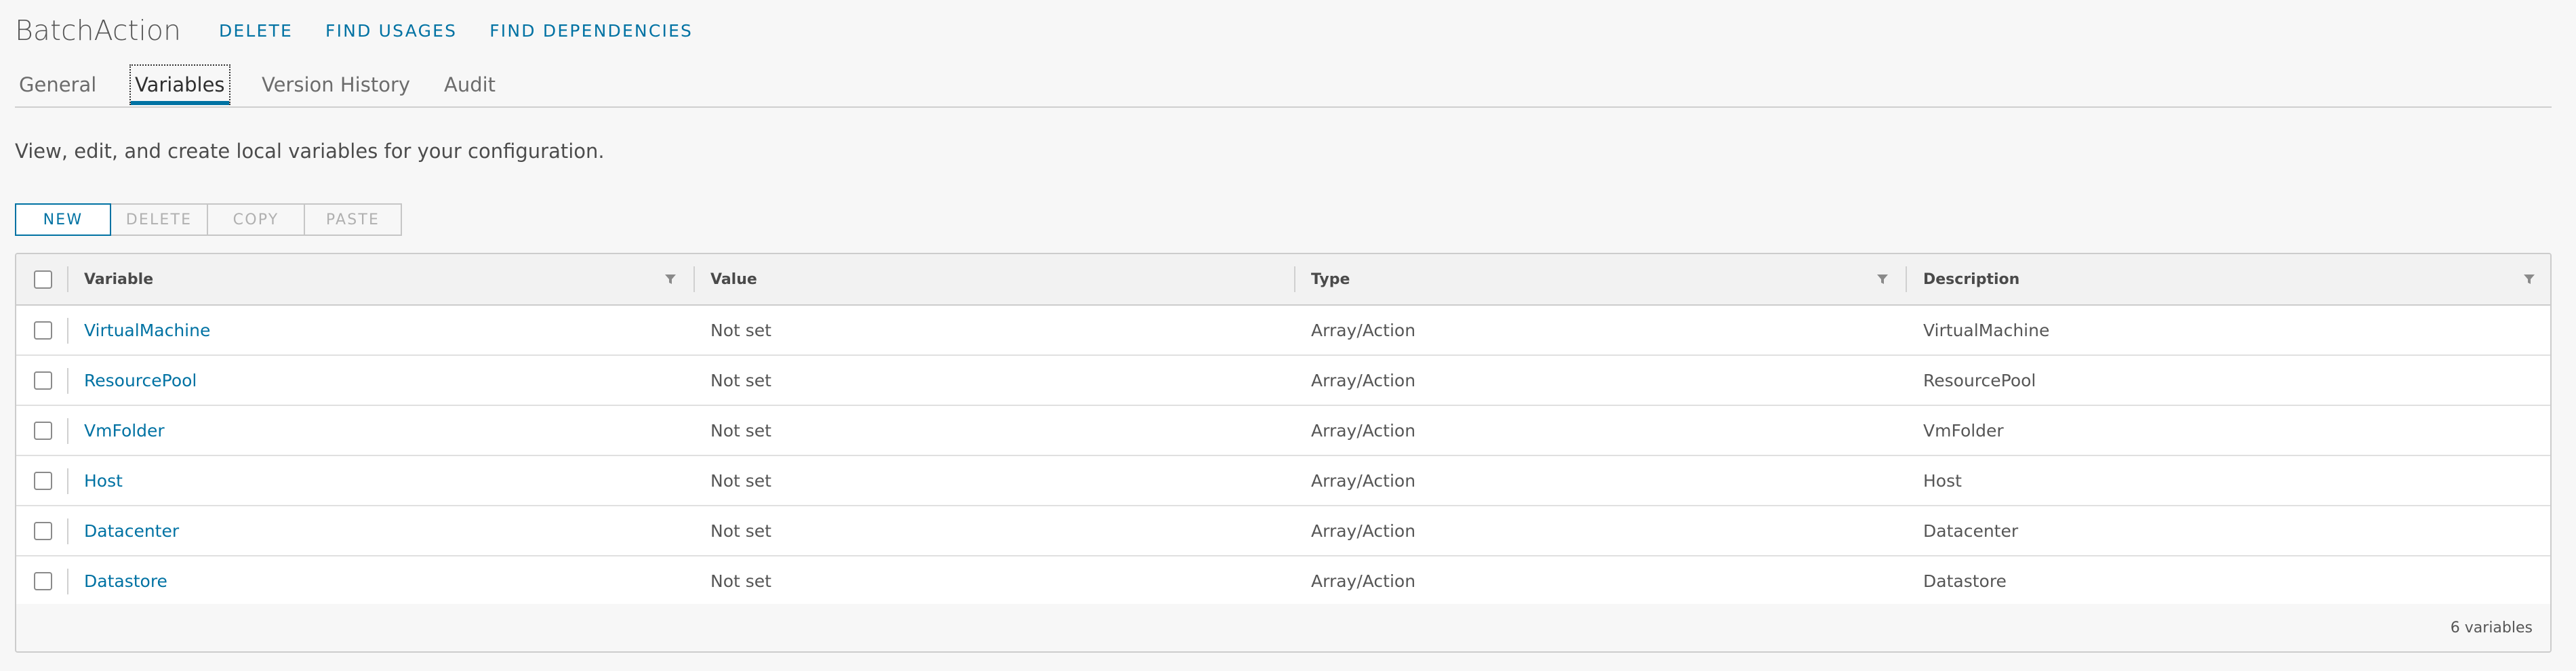 This screenshot has width=2576, height=671. Describe the element at coordinates (591, 31) in the screenshot. I see `find-dependencies-button: FIND DEPENDENCIES` at that location.